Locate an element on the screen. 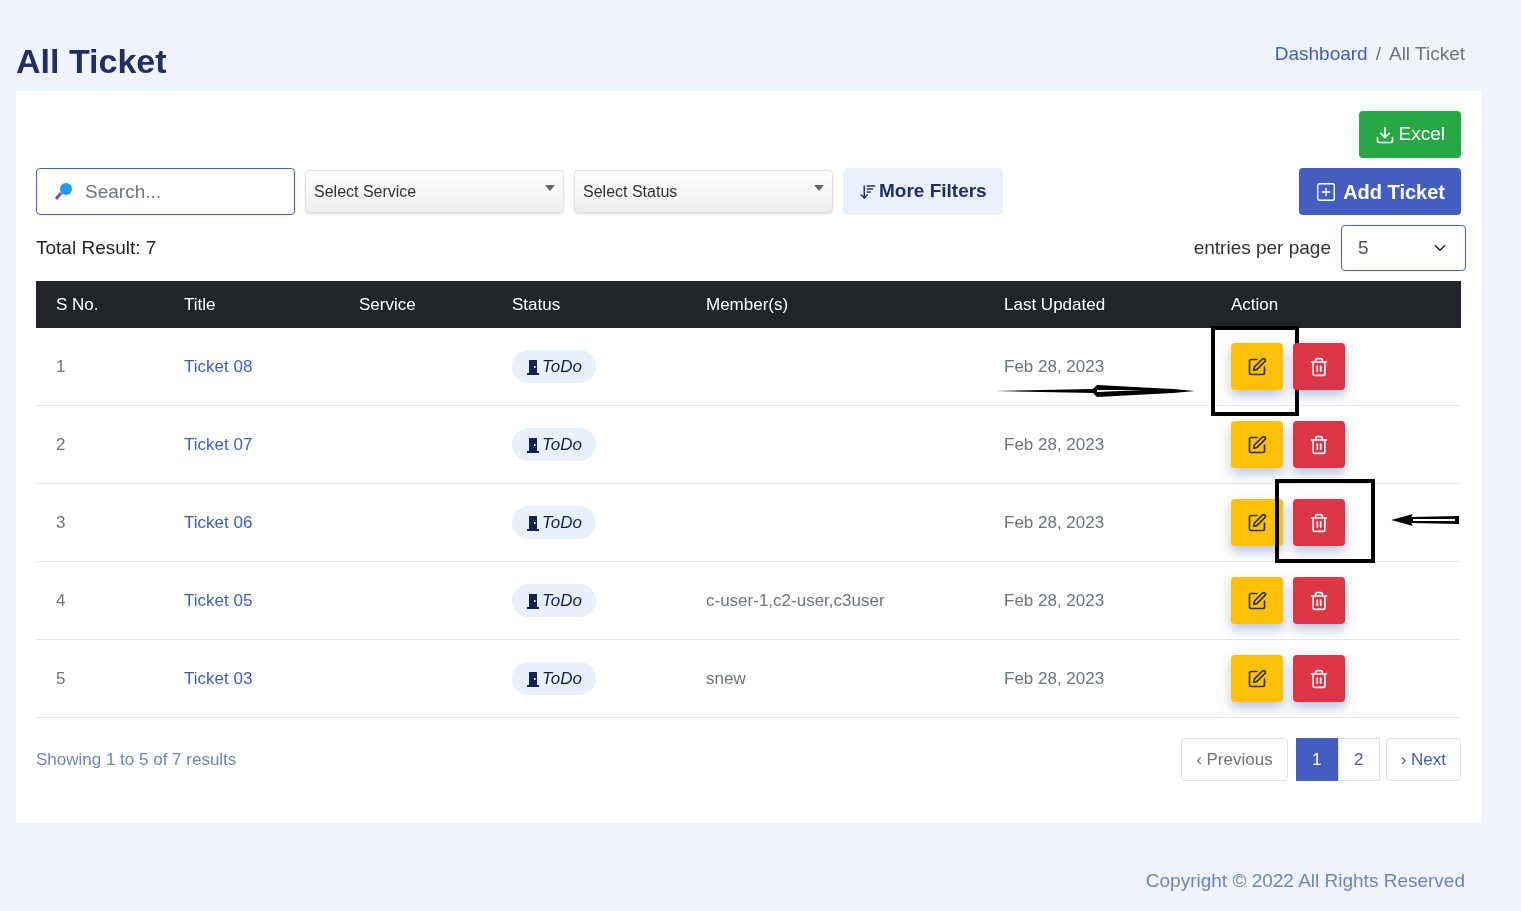  total-result: Total Result: 7 is located at coordinates (96, 247).